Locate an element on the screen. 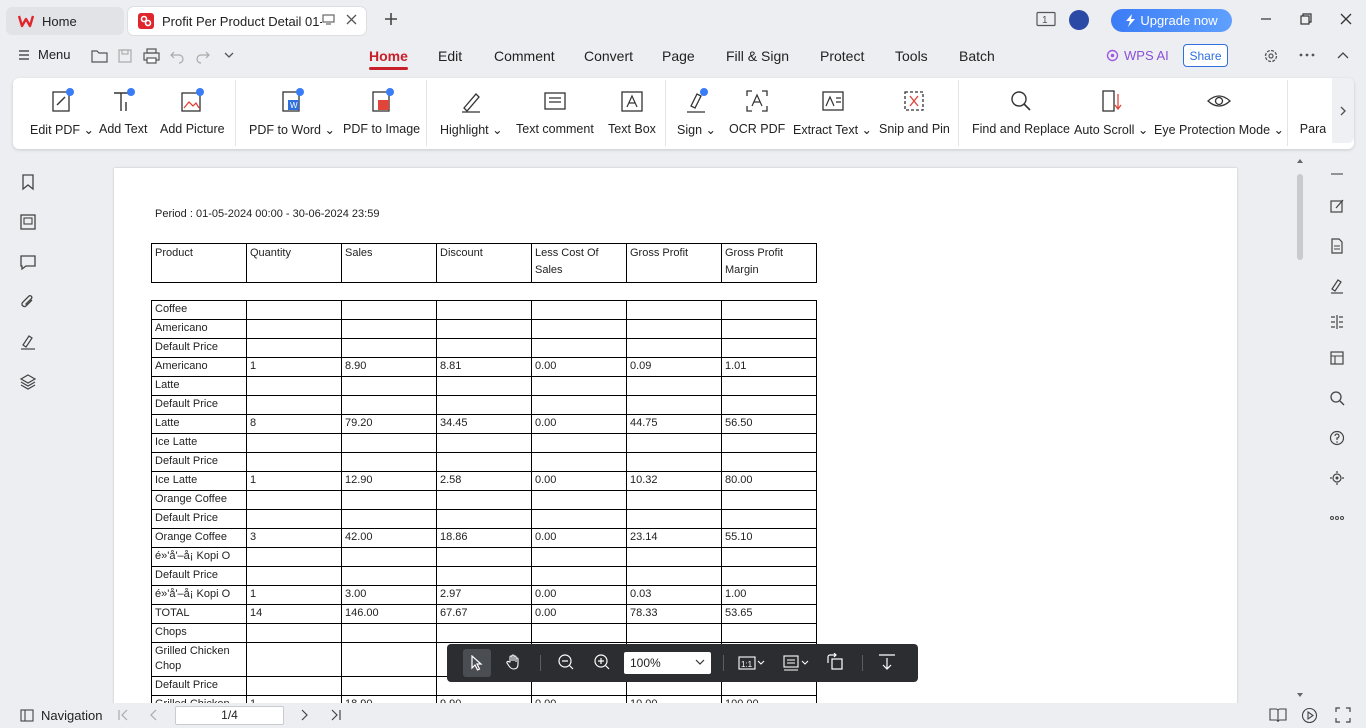 The height and width of the screenshot is (728, 1366). extract-text-button: Extract Text ⌄ is located at coordinates (832, 116).